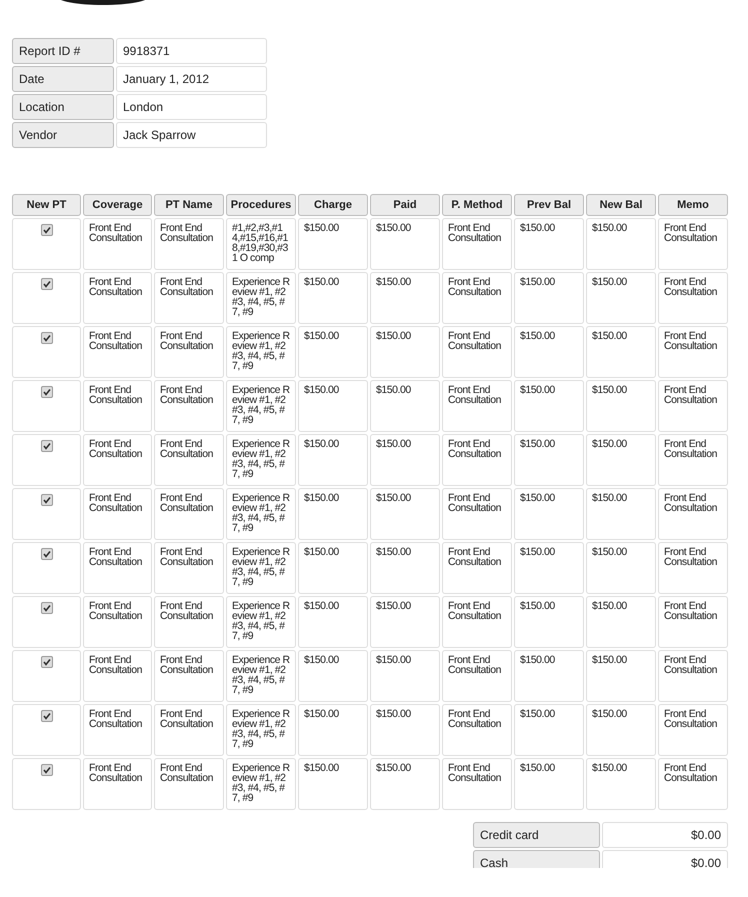 Image resolution: width=748 pixels, height=897 pixels. I want to click on payment-label: Credit card, so click(536, 835).